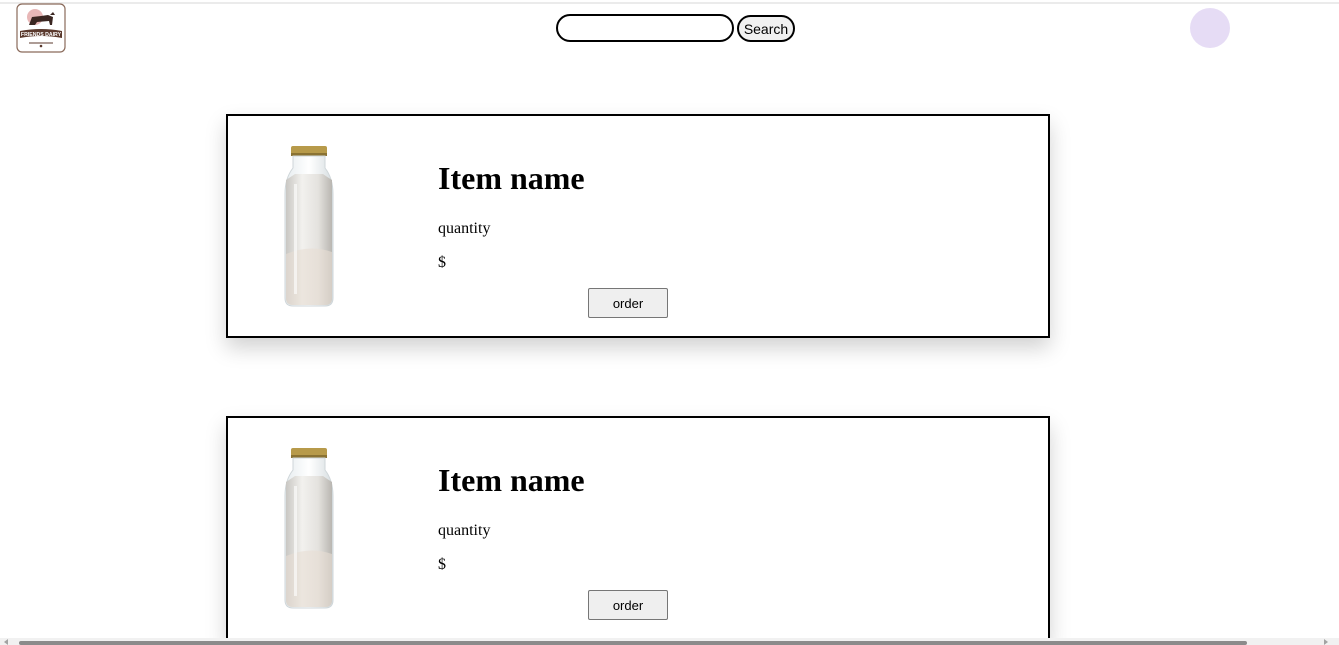 The image size is (1339, 645). Describe the element at coordinates (633, 643) in the screenshot. I see `scrollbar-thumb` at that location.